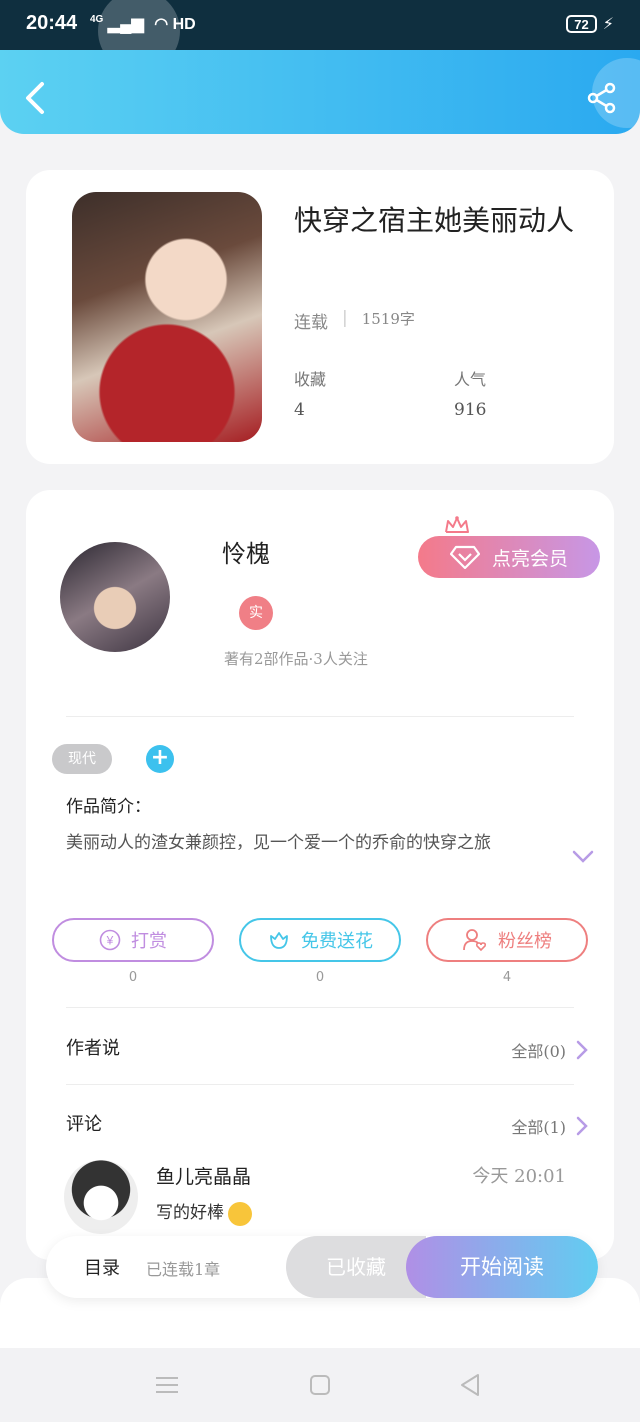 The width and height of the screenshot is (640, 1422). I want to click on comment-time: 今天 20:01, so click(519, 1176).